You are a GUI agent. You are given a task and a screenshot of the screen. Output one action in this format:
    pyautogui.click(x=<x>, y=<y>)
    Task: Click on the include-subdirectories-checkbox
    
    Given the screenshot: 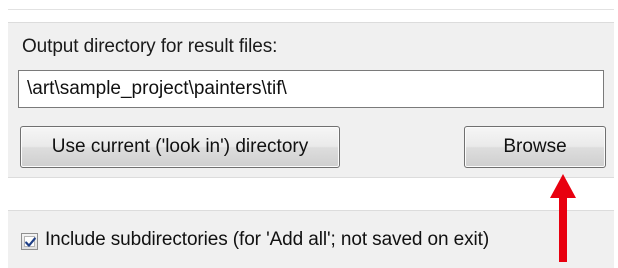 What is the action you would take?
    pyautogui.click(x=29, y=241)
    